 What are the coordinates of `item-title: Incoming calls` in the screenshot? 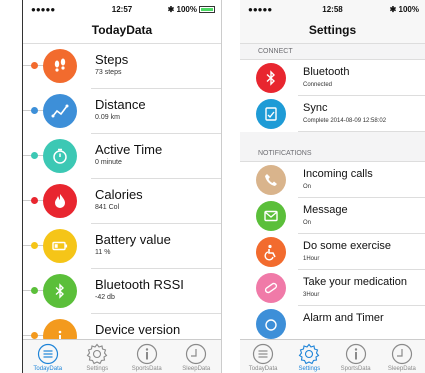 It's located at (338, 174).